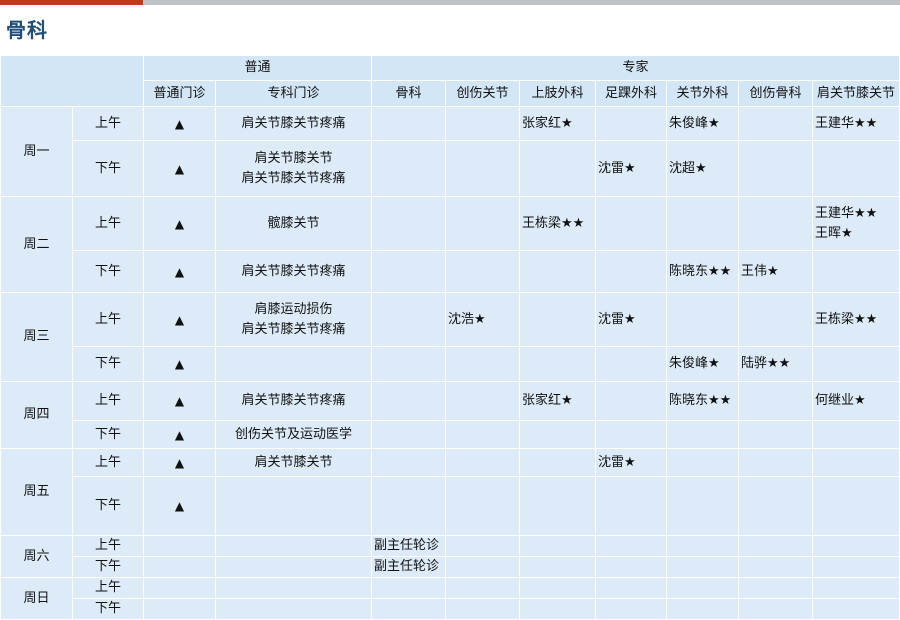 The height and width of the screenshot is (620, 900). Describe the element at coordinates (293, 319) in the screenshot. I see `special-clinic-cell: 肩膝运动损伤 肩关节膝关节疼痛` at that location.